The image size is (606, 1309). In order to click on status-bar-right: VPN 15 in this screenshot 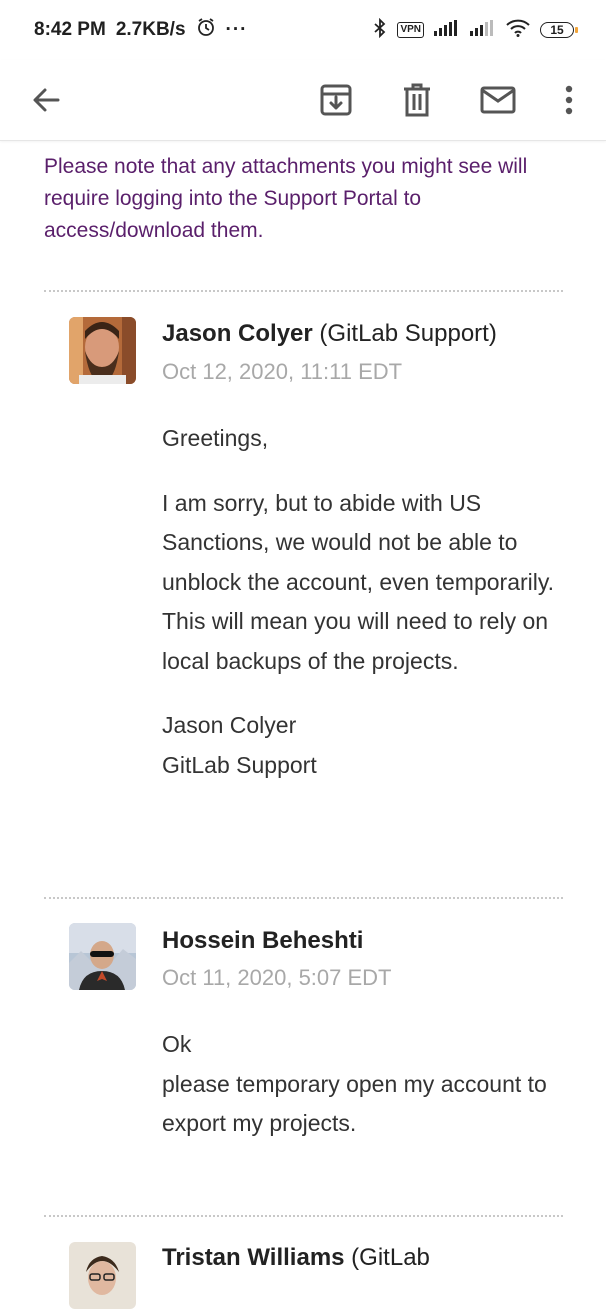, I will do `click(475, 29)`.